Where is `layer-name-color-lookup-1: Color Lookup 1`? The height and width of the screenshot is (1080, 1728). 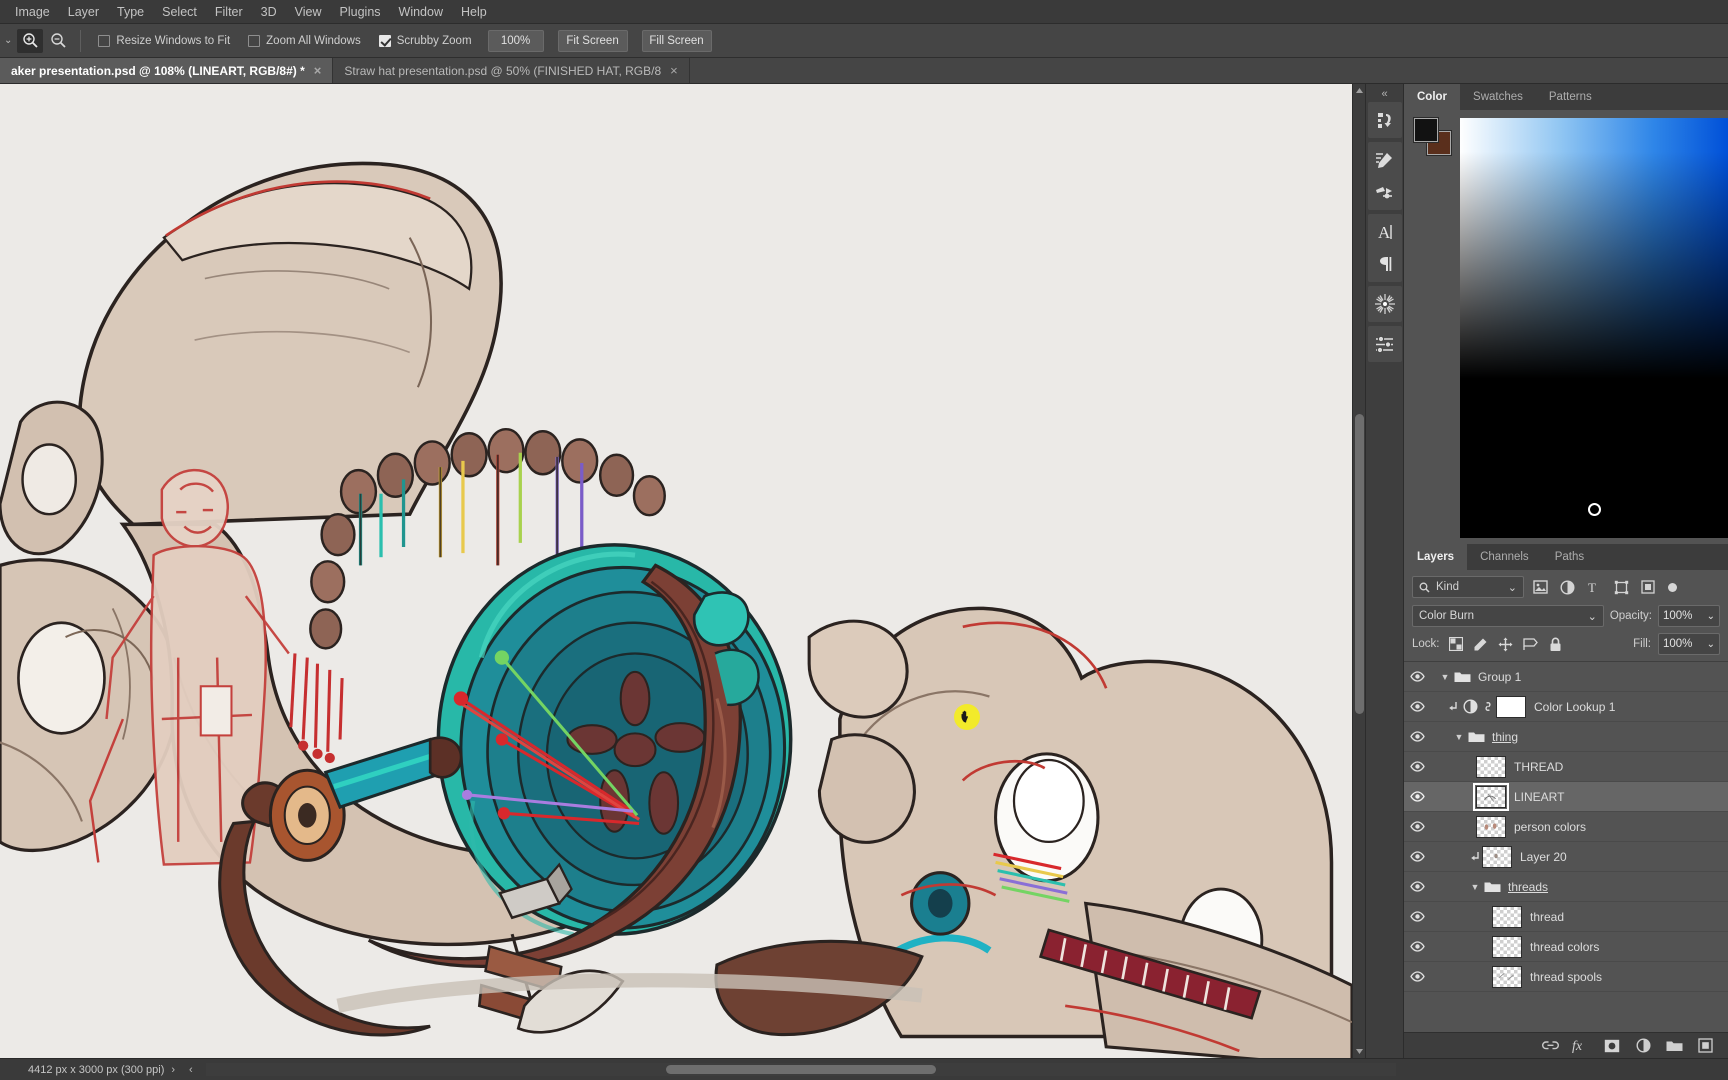 layer-name-color-lookup-1: Color Lookup 1 is located at coordinates (1574, 707).